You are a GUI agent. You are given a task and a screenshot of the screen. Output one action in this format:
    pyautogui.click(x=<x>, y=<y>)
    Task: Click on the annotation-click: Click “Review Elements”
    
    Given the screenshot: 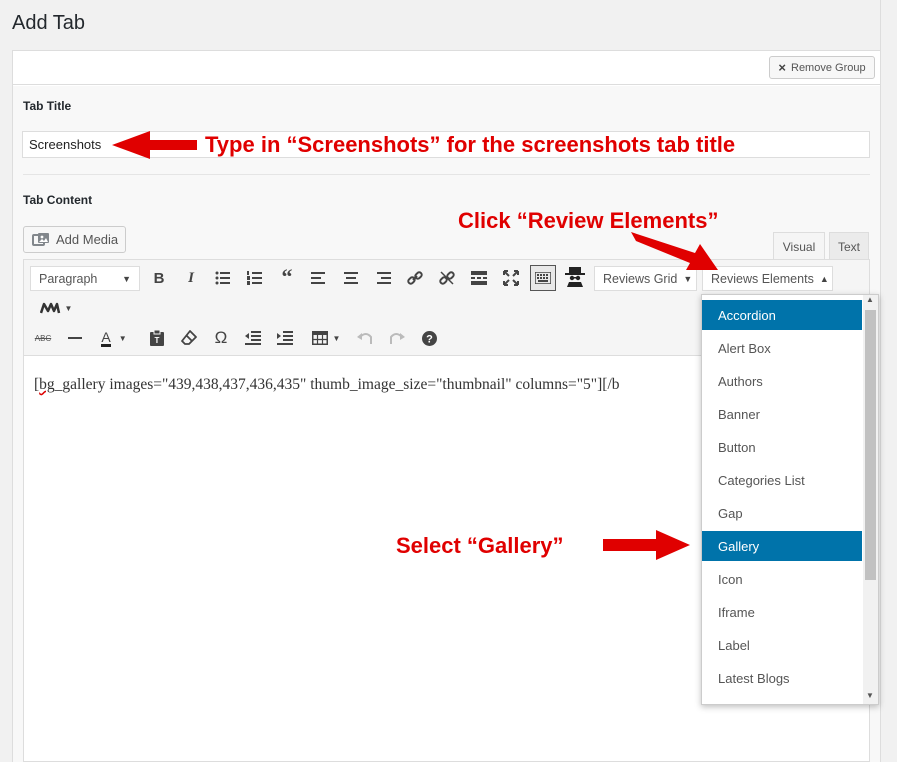 What is the action you would take?
    pyautogui.click(x=588, y=220)
    